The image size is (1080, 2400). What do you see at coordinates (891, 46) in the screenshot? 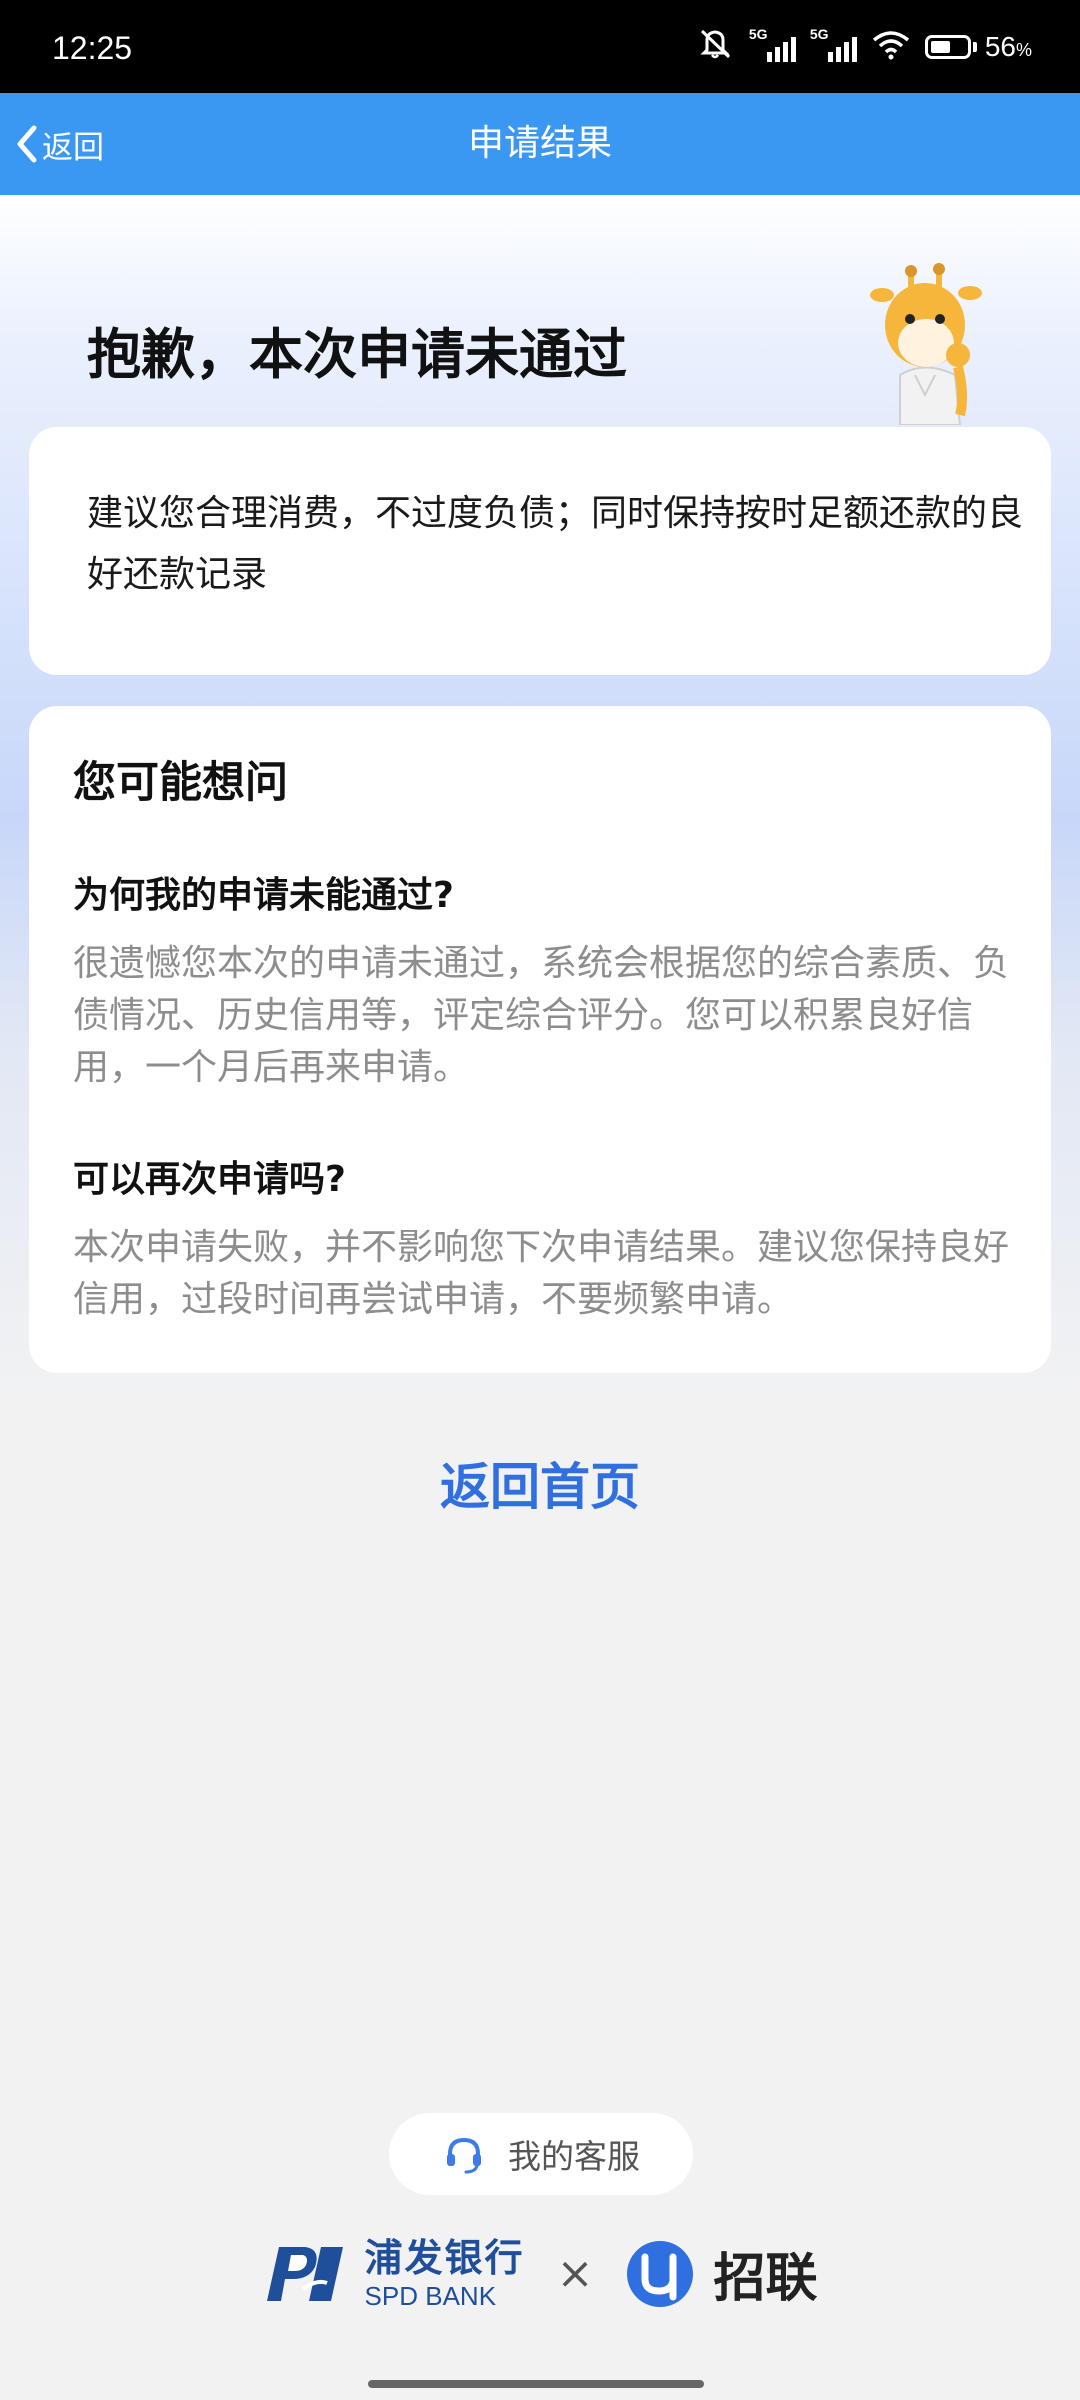
I see `wifi-icon` at bounding box center [891, 46].